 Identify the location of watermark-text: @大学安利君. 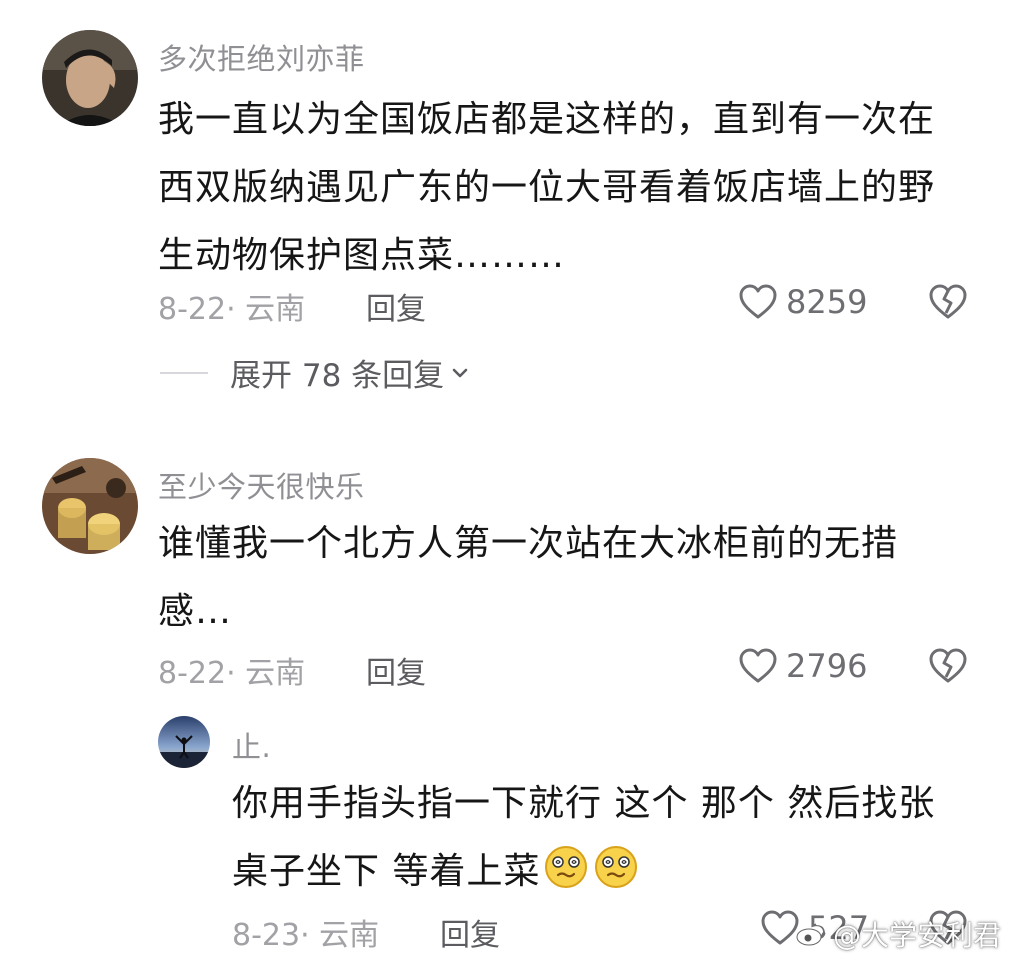
(916, 935).